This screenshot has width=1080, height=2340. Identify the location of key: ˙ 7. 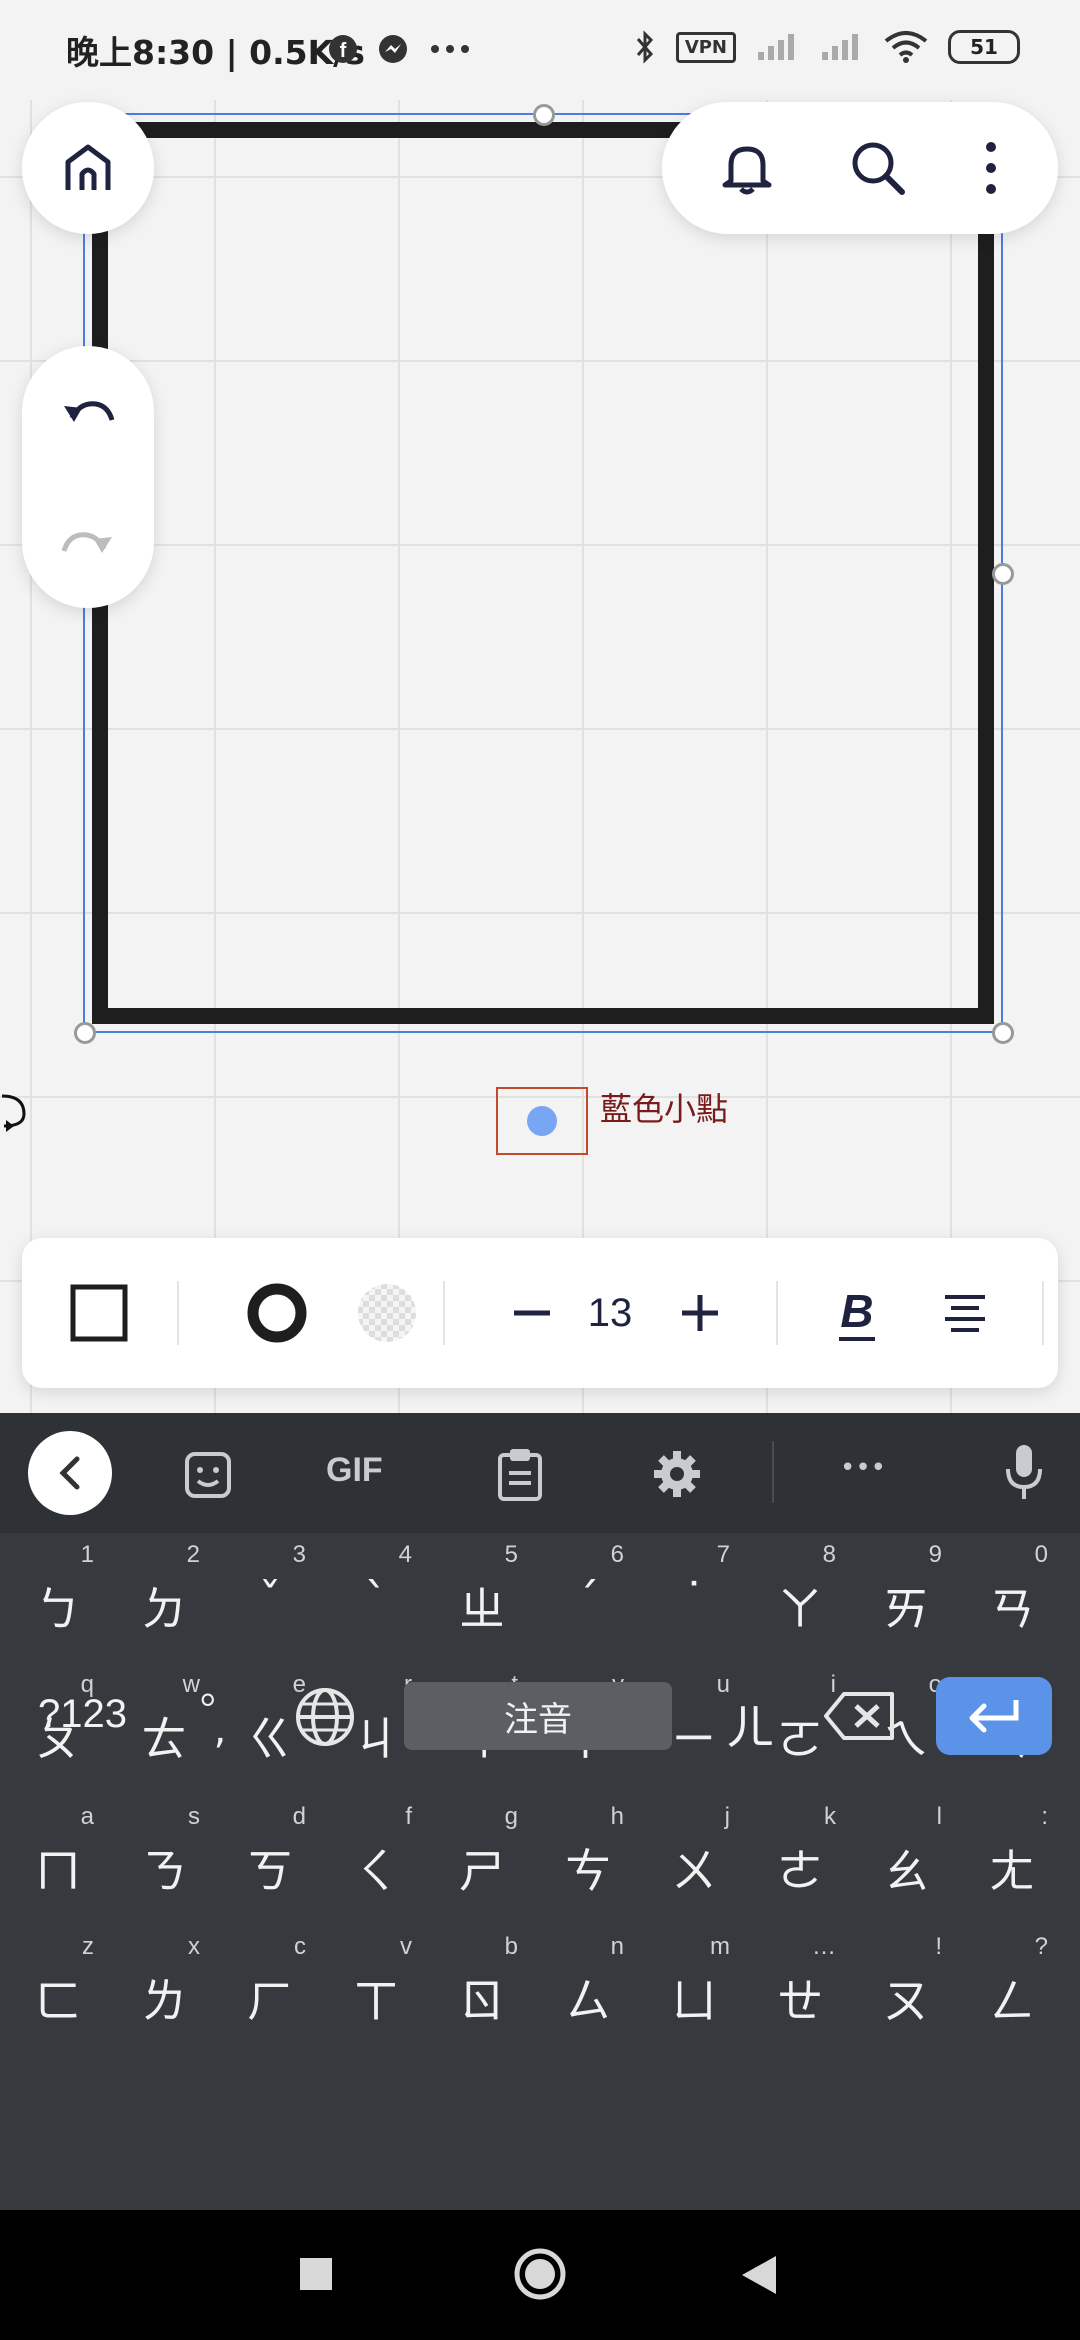
(694, 1593).